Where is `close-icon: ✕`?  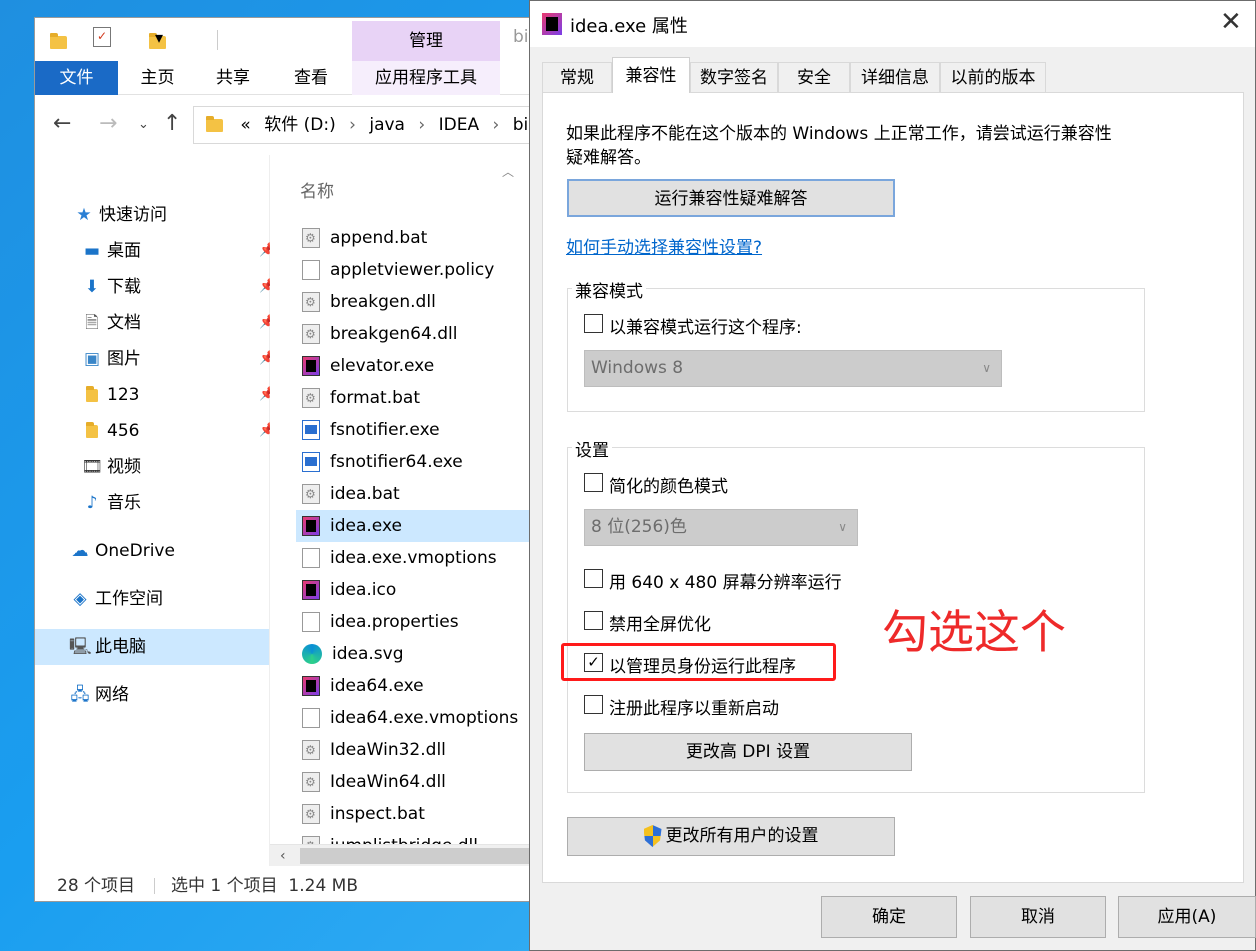 close-icon: ✕ is located at coordinates (1231, 22).